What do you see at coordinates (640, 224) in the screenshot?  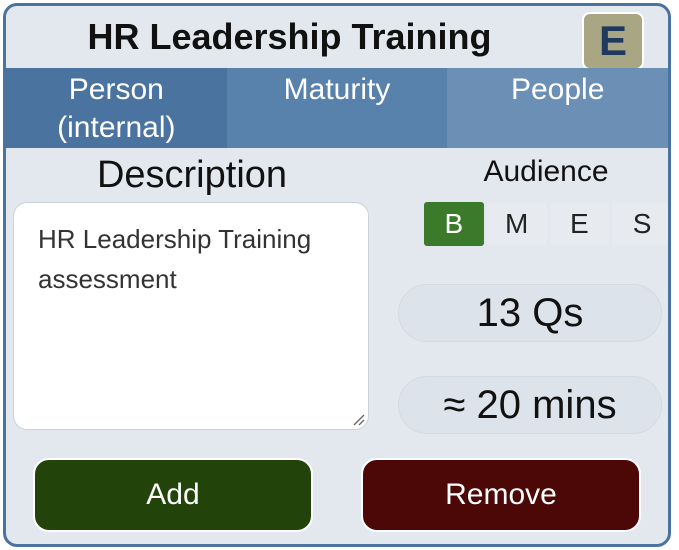 I see `audience-option-s: S` at bounding box center [640, 224].